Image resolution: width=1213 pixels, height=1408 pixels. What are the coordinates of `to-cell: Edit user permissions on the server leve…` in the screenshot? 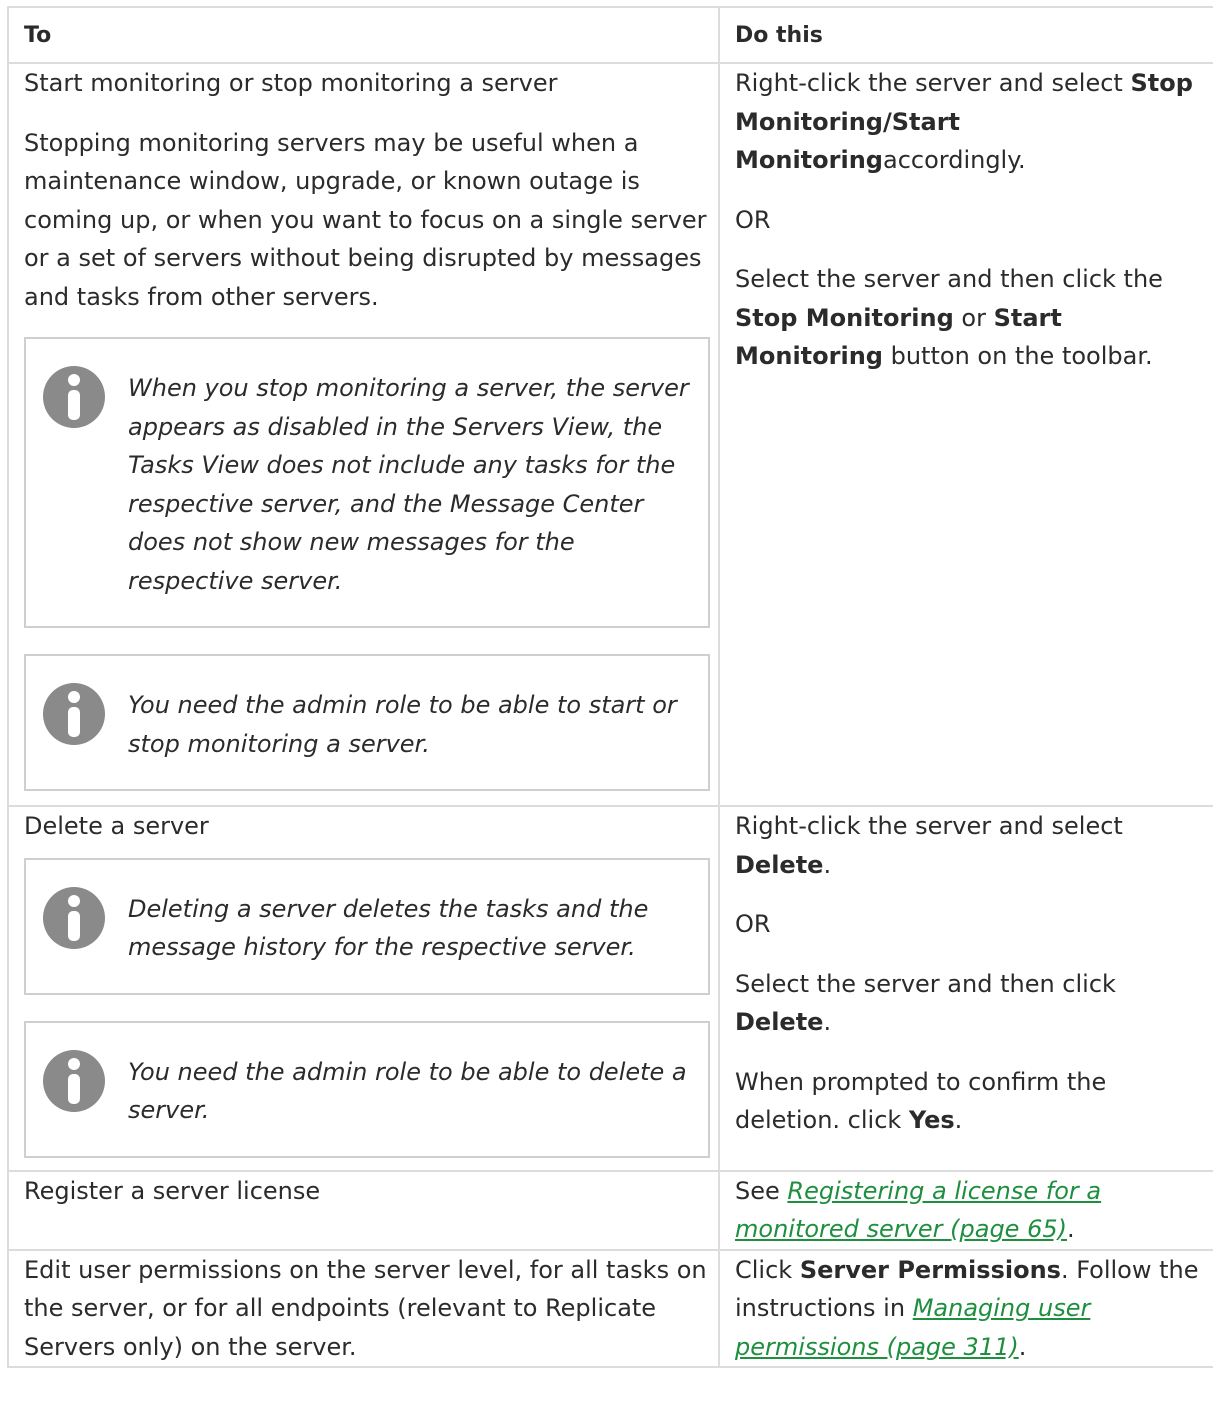 It's located at (363, 1308).